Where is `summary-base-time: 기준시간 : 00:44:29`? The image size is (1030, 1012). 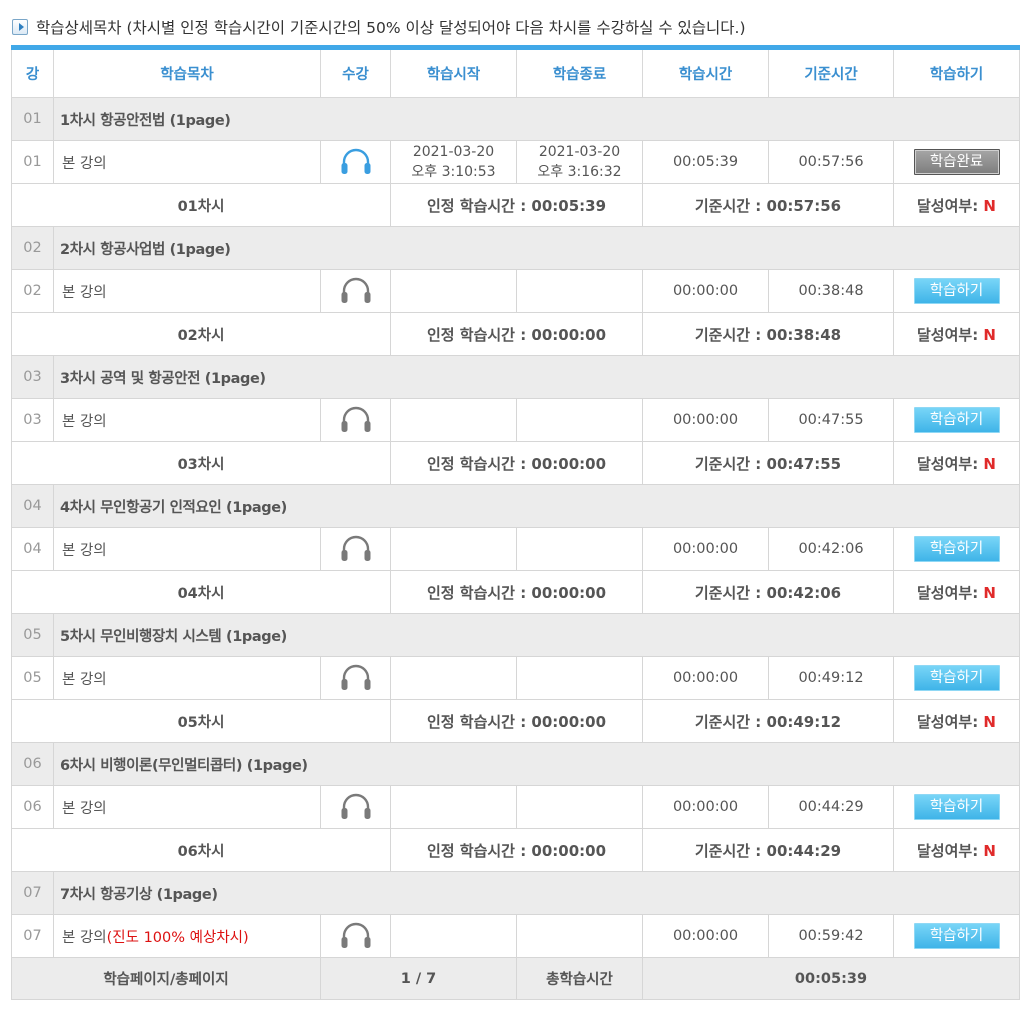 summary-base-time: 기준시간 : 00:44:29 is located at coordinates (768, 850).